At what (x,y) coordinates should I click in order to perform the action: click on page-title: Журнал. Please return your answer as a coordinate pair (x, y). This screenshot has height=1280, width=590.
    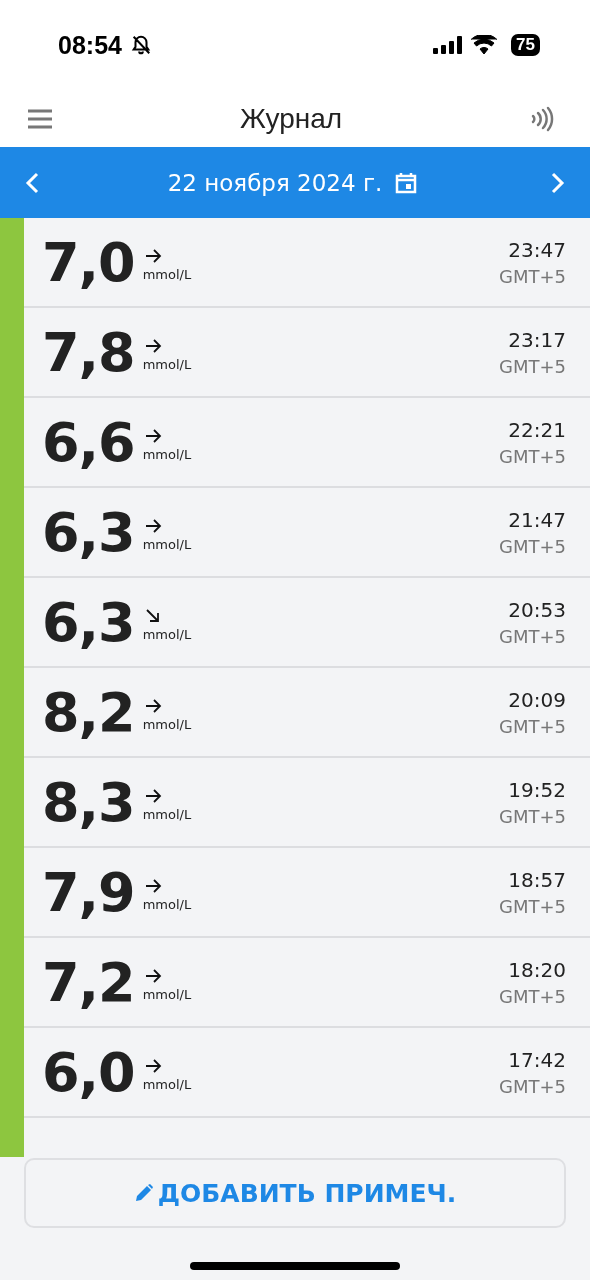
    Looking at the image, I should click on (291, 118).